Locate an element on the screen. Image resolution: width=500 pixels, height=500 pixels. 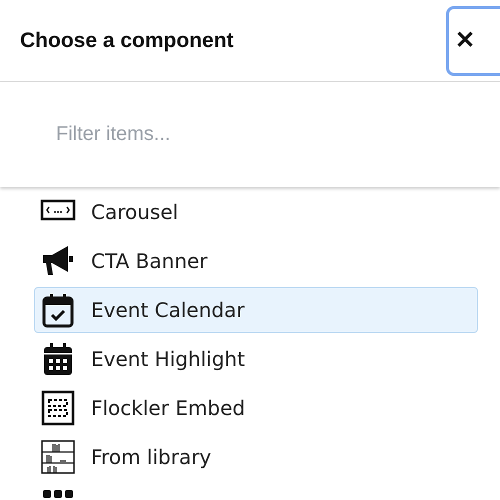
component-item: From library is located at coordinates (256, 457).